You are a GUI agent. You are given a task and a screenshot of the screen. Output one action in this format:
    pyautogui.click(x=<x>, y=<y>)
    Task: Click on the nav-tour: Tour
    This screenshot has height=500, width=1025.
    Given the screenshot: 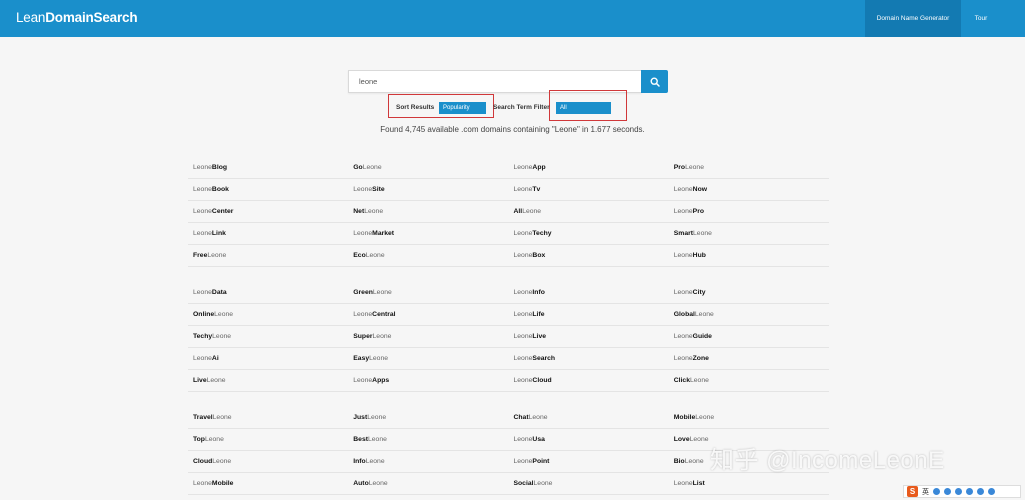 What is the action you would take?
    pyautogui.click(x=981, y=18)
    